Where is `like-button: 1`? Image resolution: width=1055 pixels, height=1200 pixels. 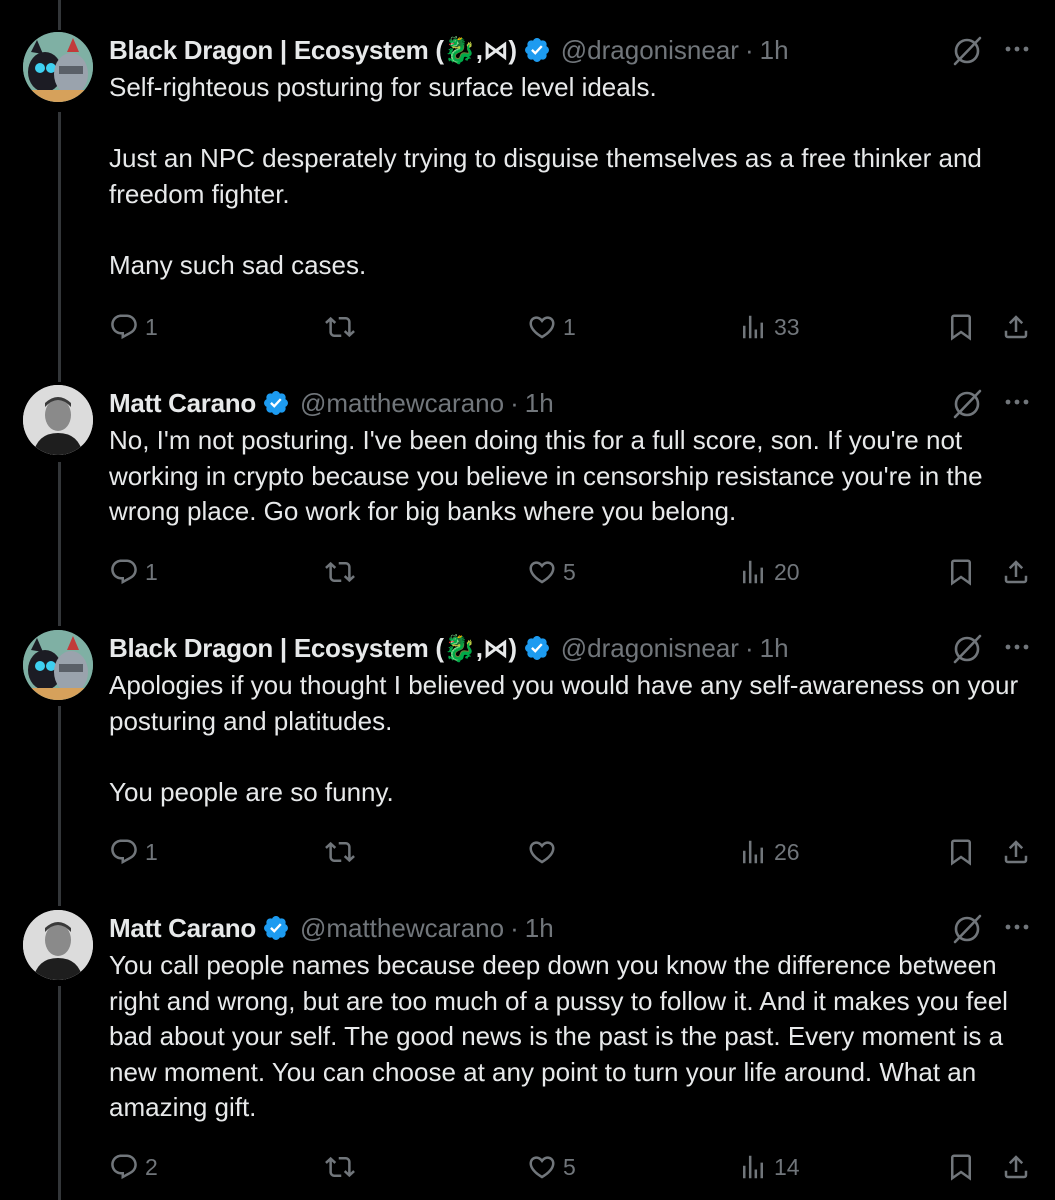
like-button: 1 is located at coordinates (551, 327).